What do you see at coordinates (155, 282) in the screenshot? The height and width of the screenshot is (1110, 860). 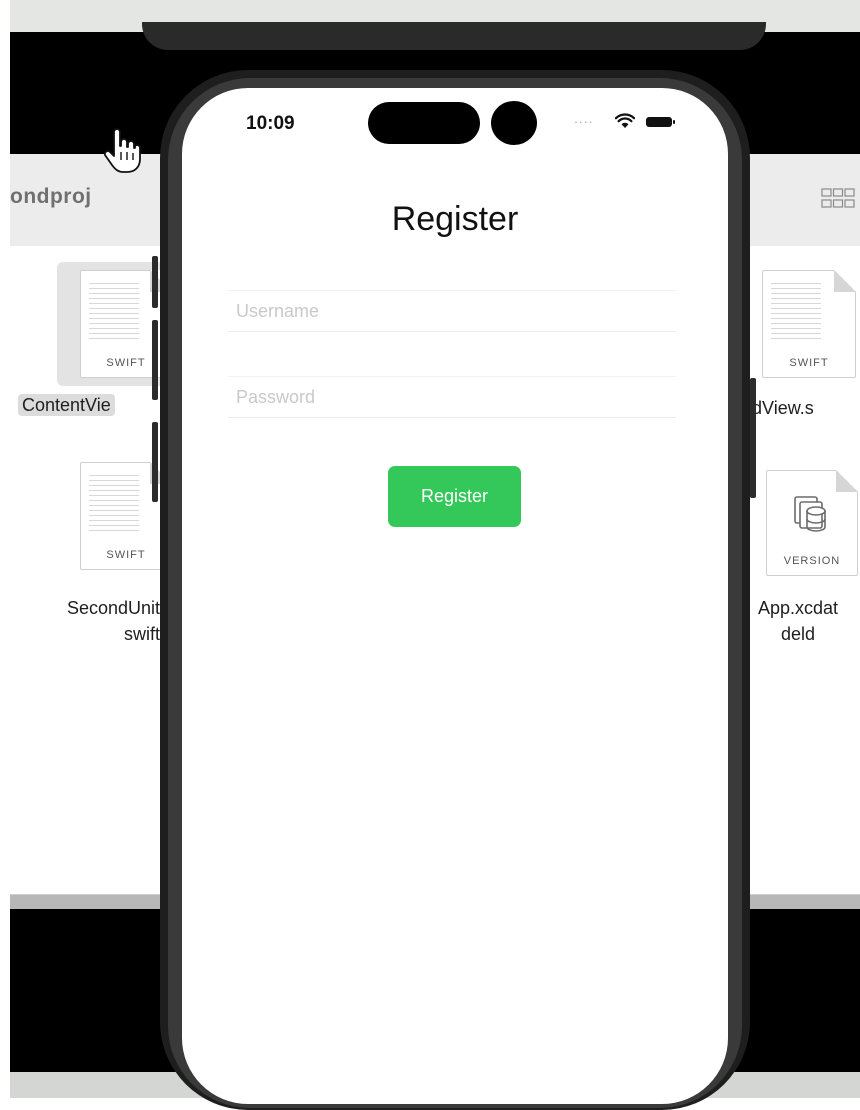 I see `phone-action-button` at bounding box center [155, 282].